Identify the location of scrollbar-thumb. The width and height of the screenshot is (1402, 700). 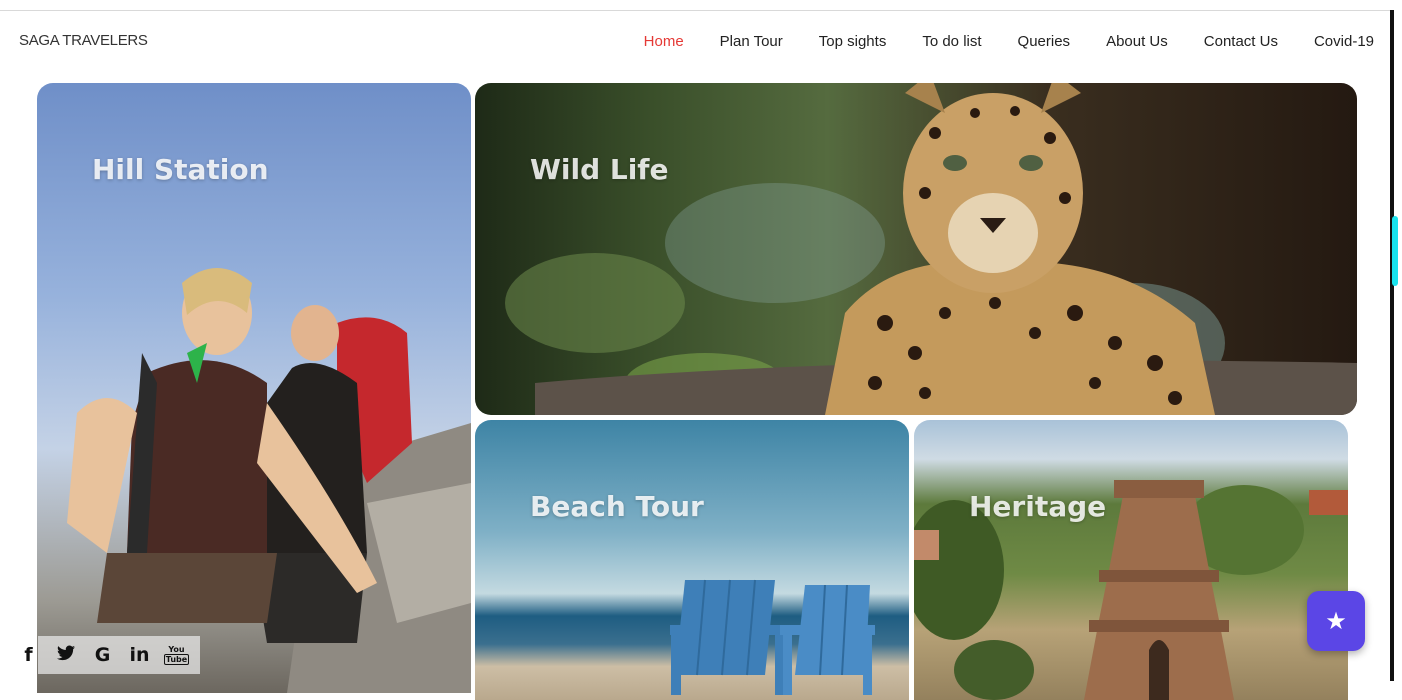
(1395, 251).